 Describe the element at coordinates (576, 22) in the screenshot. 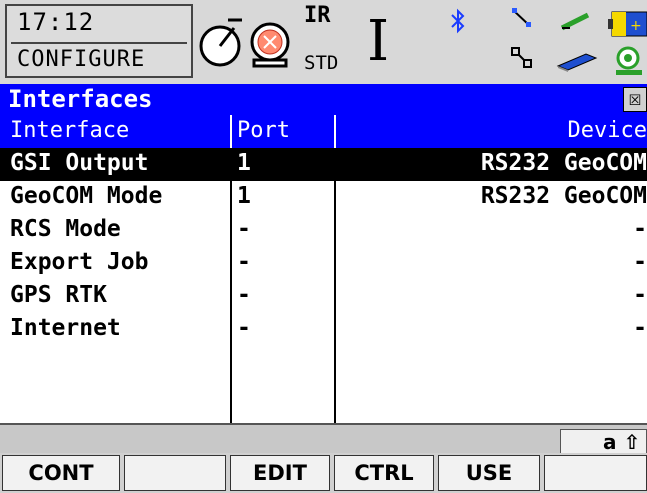

I see `measure-icon` at that location.